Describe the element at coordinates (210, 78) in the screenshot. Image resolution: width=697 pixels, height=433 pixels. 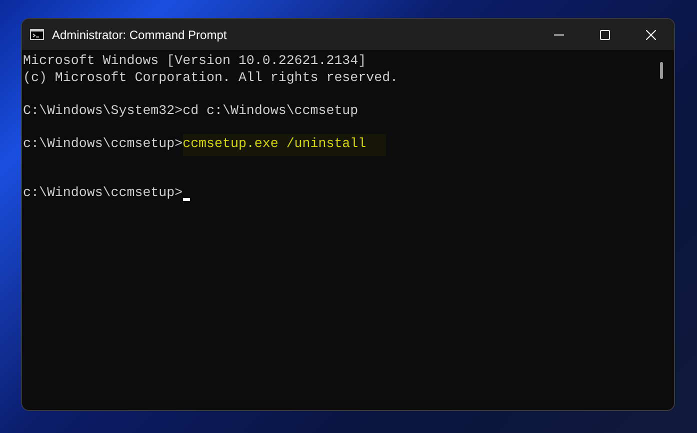
I see `console-output: (c) Microsoft Corporation. All rights reserved.` at that location.